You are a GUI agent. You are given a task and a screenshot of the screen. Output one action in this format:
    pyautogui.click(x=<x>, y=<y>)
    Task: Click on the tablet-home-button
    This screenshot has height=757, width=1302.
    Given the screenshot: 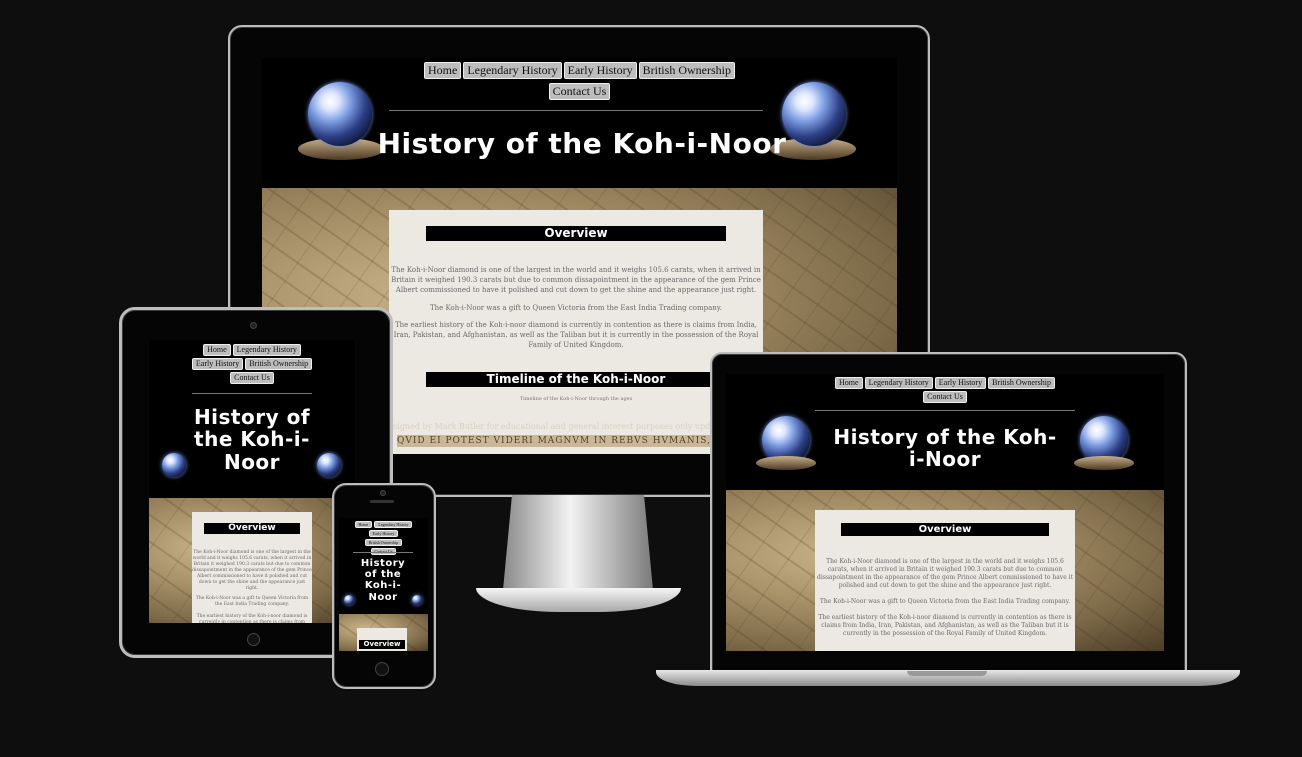 What is the action you would take?
    pyautogui.click(x=253, y=639)
    